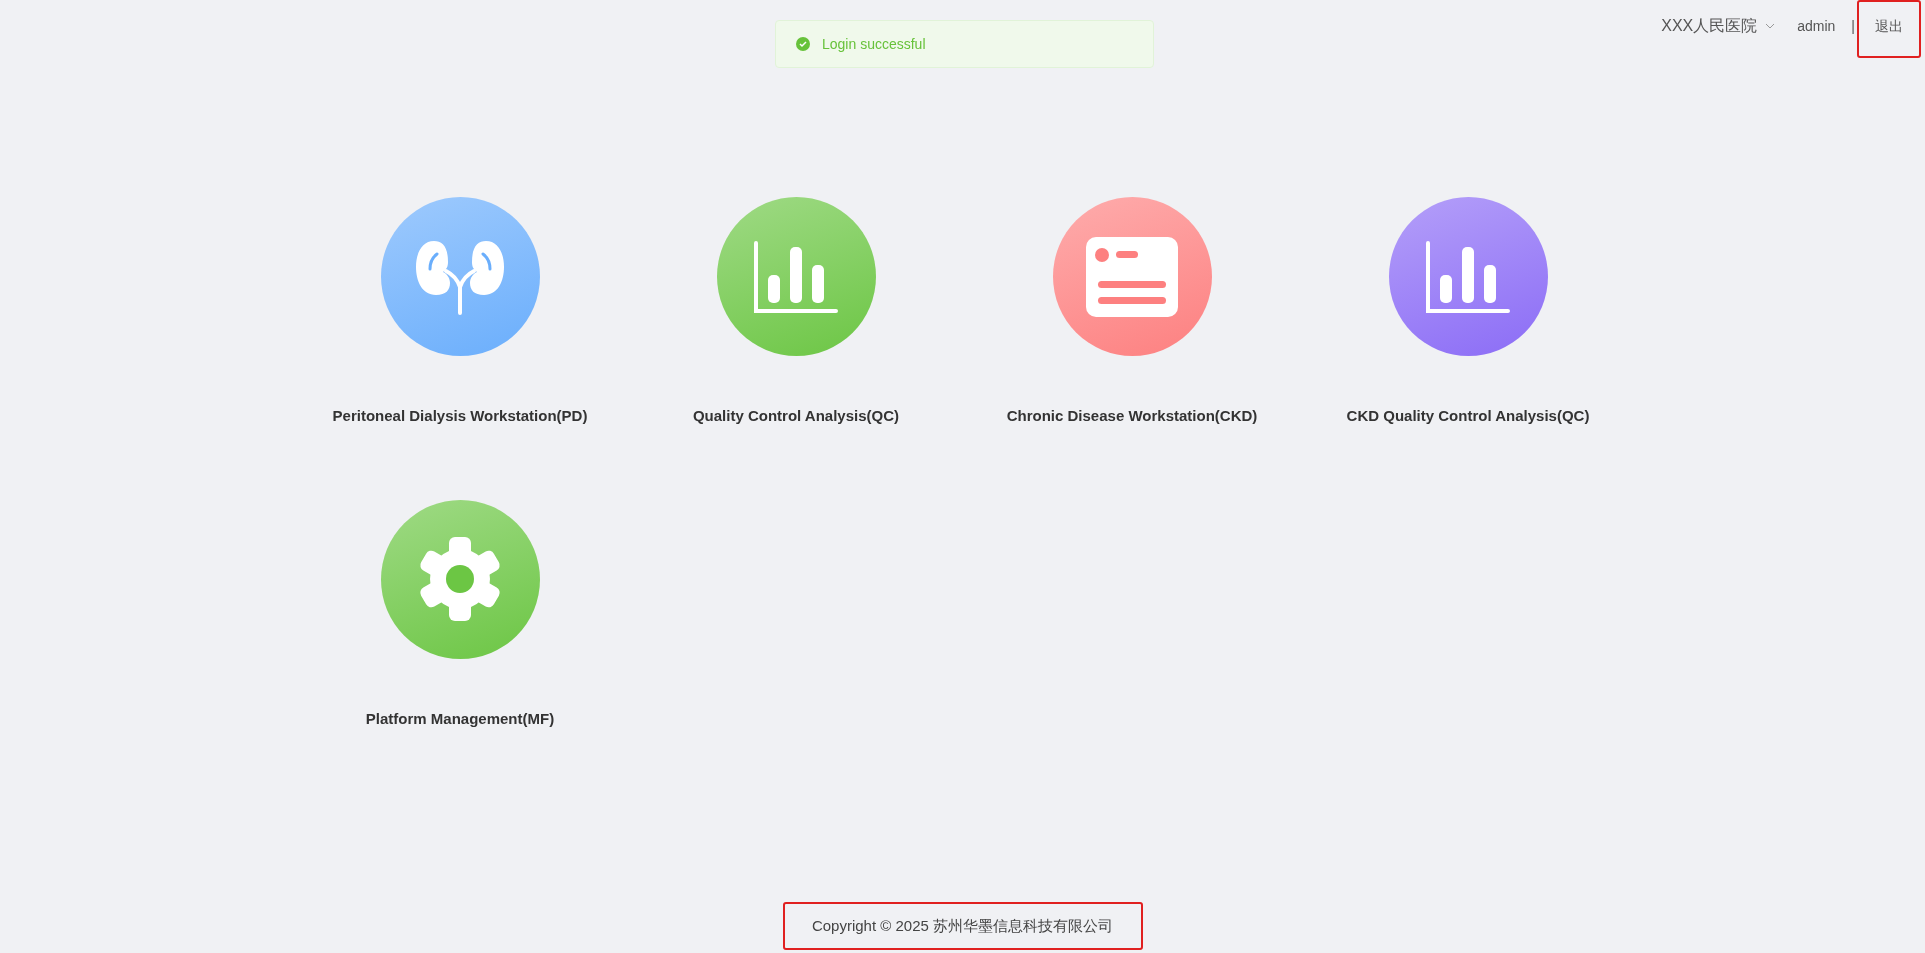  What do you see at coordinates (1132, 276) in the screenshot?
I see `id-card-icon` at bounding box center [1132, 276].